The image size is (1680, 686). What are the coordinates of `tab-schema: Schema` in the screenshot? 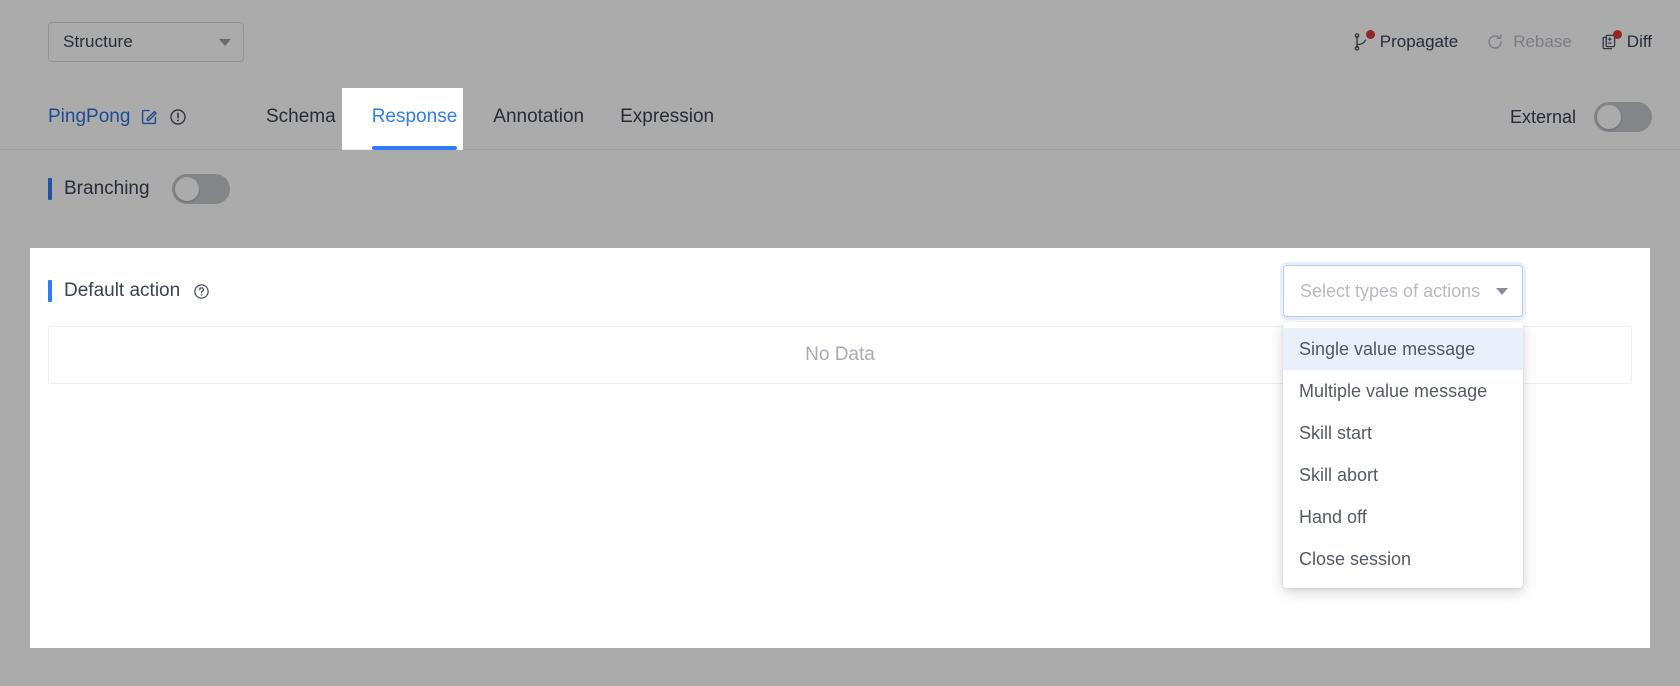 It's located at (310, 117).